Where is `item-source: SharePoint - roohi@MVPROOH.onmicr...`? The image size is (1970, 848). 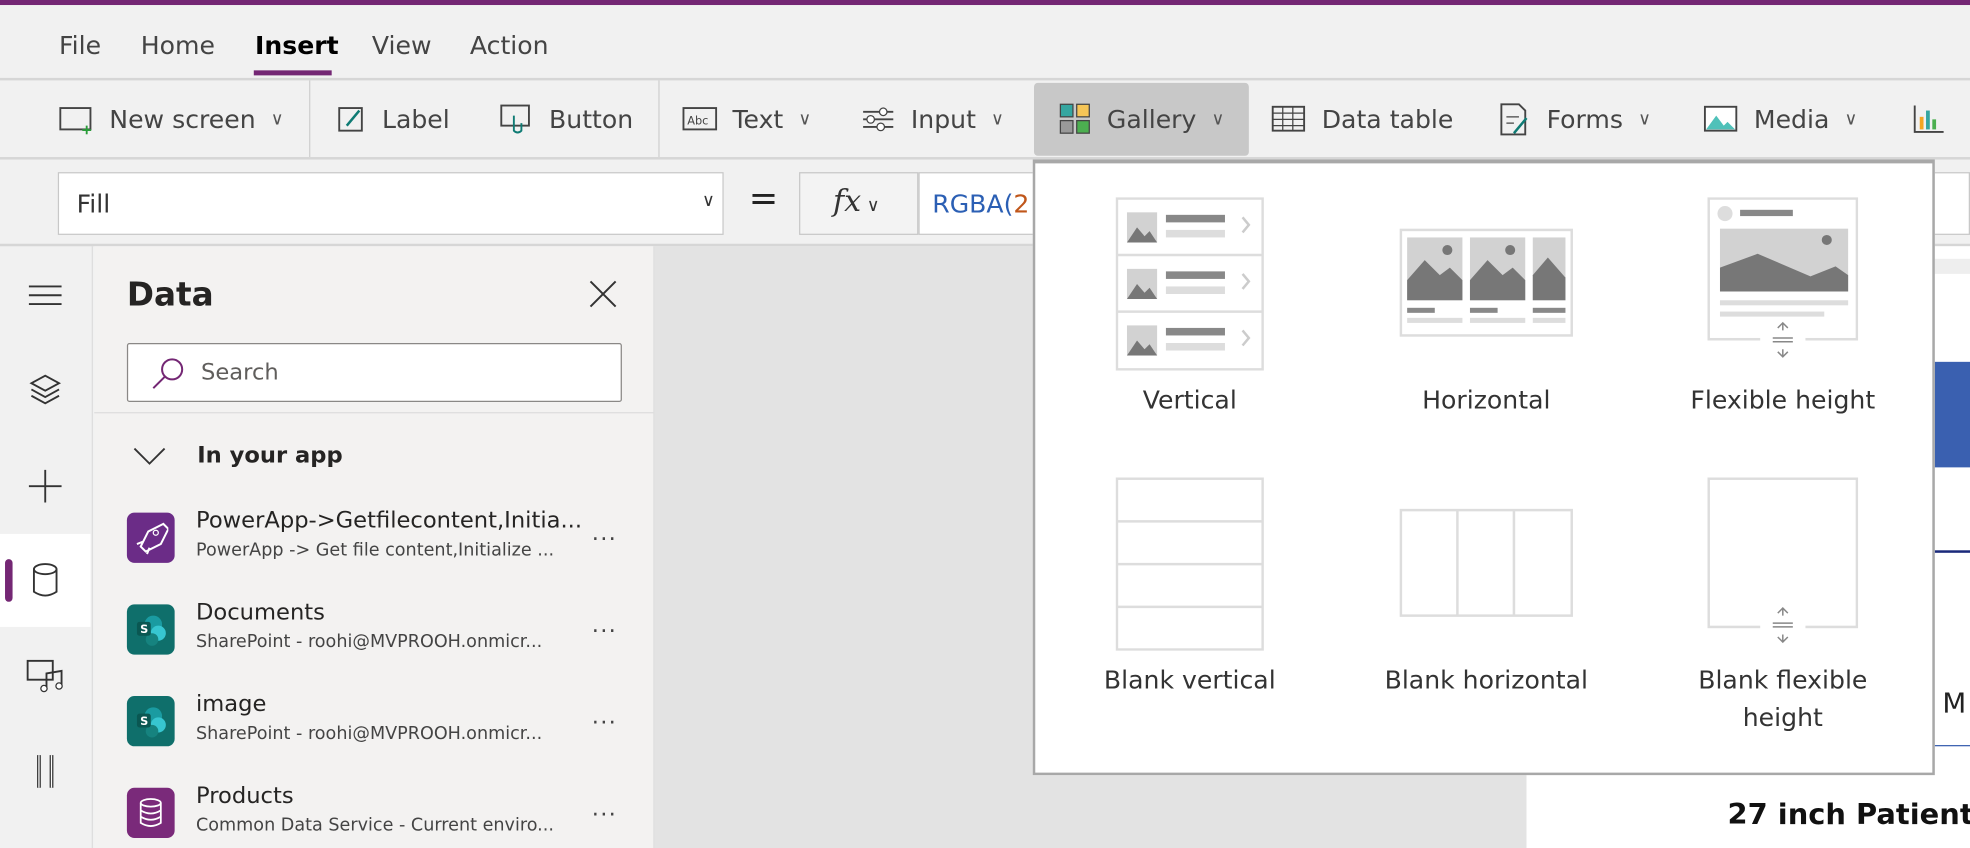 item-source: SharePoint - roohi@MVPROOH.onmicr... is located at coordinates (369, 733).